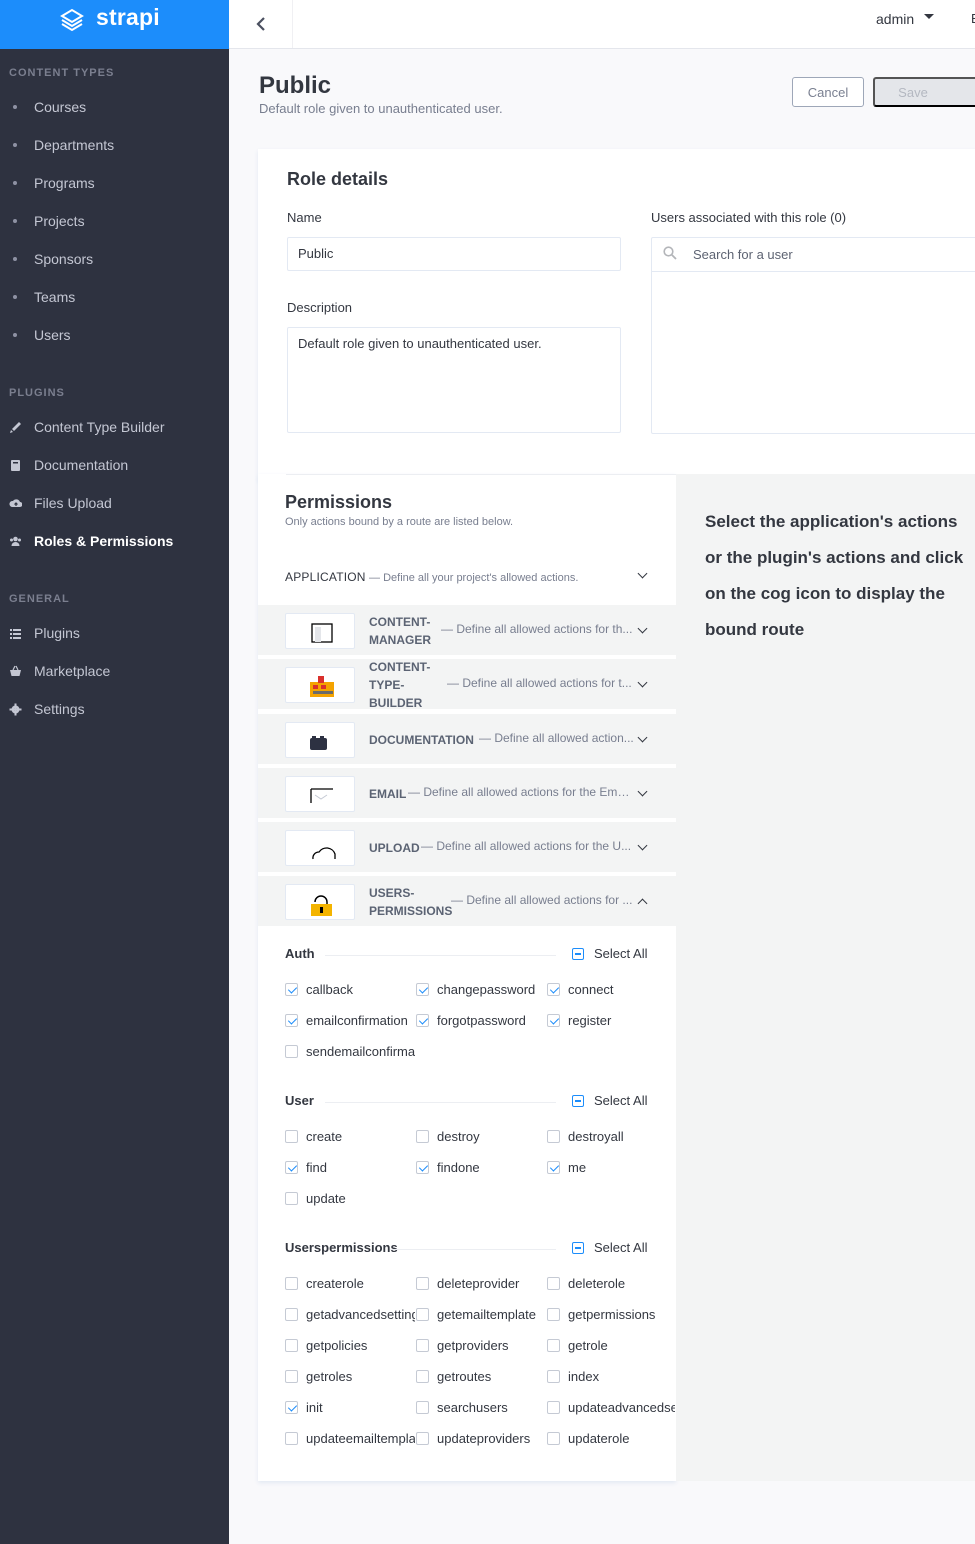 This screenshot has height=1544, width=975. What do you see at coordinates (611, 1345) in the screenshot?
I see `action-checkbox-getrole: getrole` at bounding box center [611, 1345].